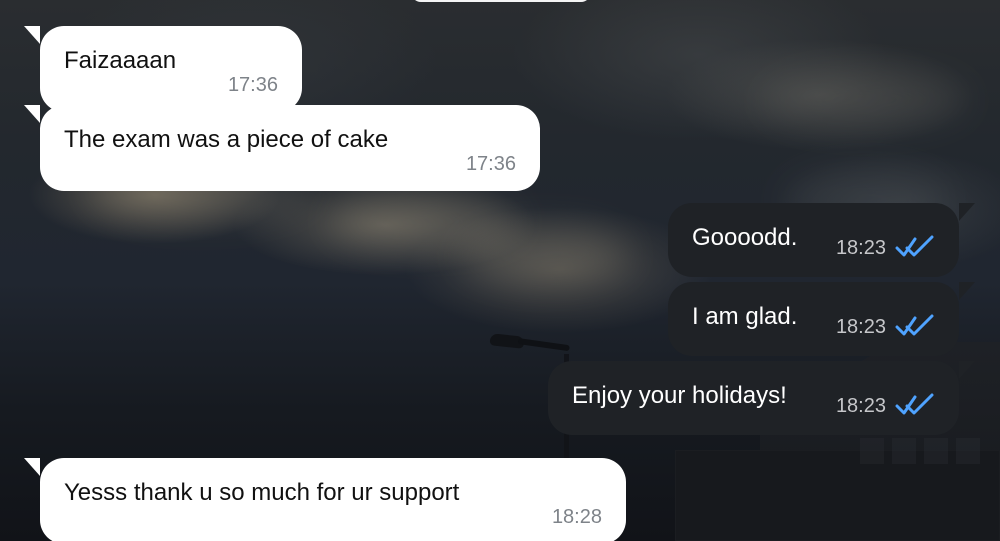 The image size is (1000, 541). What do you see at coordinates (262, 492) in the screenshot?
I see `message-text: Yesss thank u so much for ur support` at bounding box center [262, 492].